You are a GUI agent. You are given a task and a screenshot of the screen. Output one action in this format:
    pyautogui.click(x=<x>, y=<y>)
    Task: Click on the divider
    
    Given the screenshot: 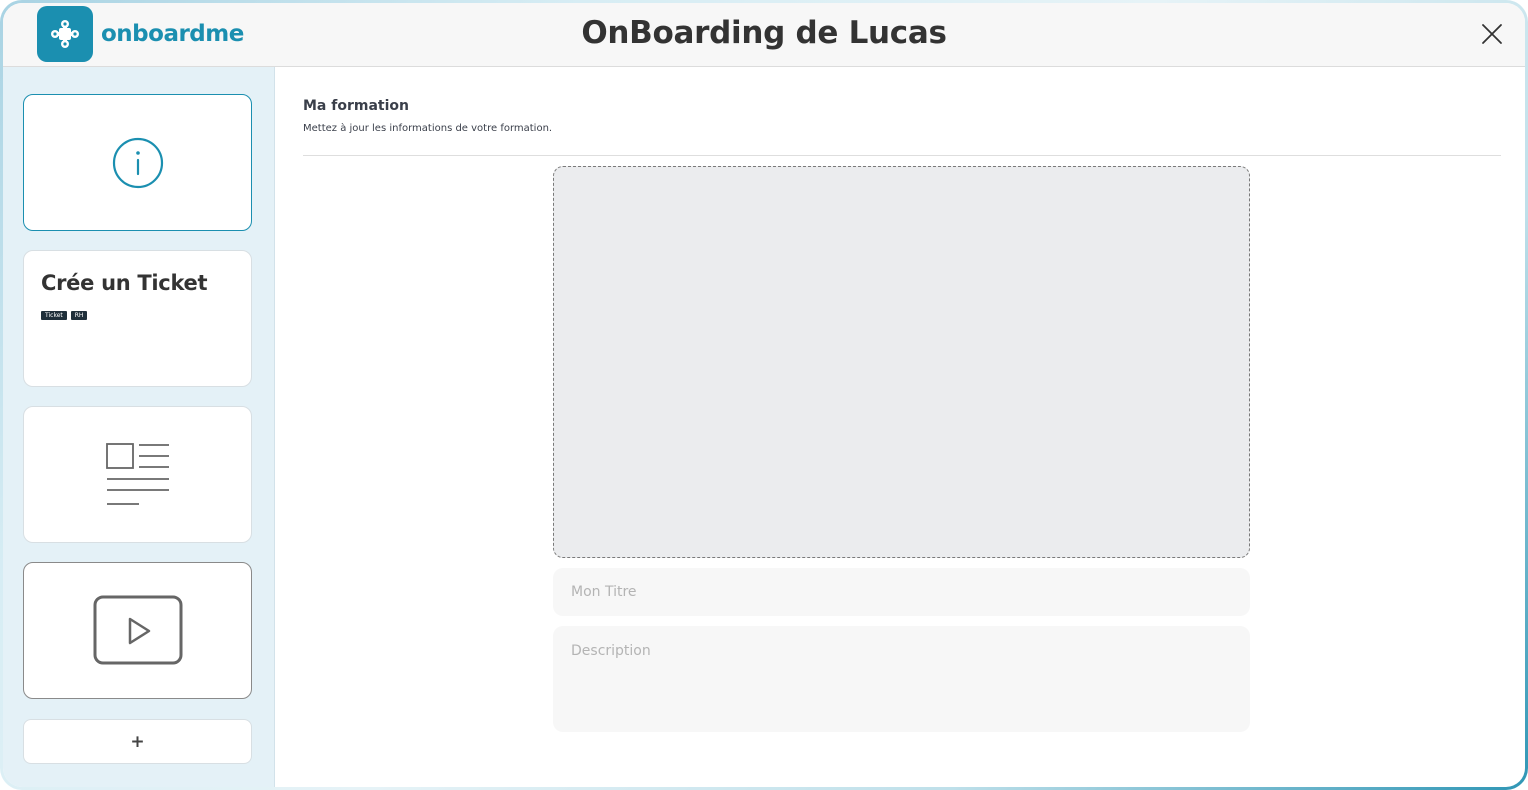 What is the action you would take?
    pyautogui.click(x=902, y=155)
    